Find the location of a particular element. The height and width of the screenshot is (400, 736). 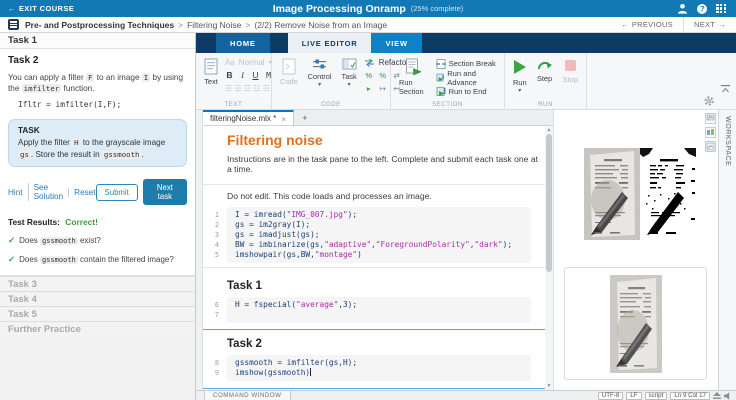

code-section-task1: 67 H = fspecial("average",3); is located at coordinates (374, 310).